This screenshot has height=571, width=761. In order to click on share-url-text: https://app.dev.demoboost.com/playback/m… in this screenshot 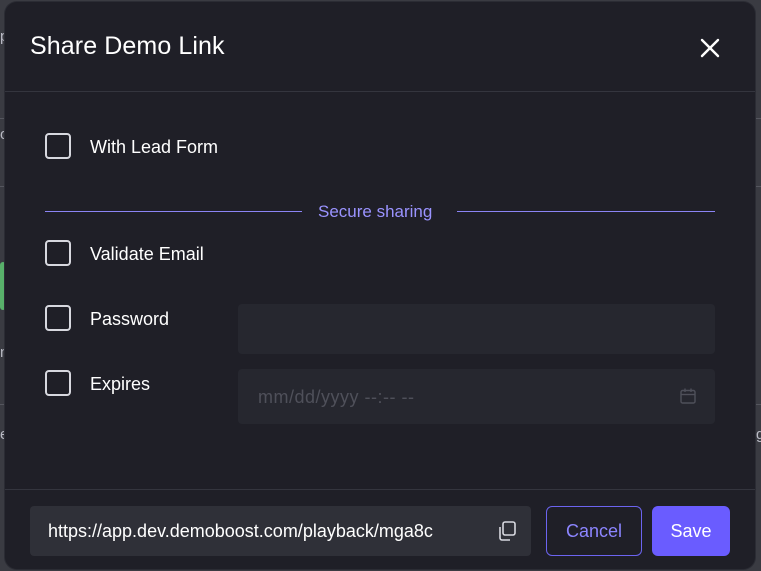, I will do `click(268, 531)`.